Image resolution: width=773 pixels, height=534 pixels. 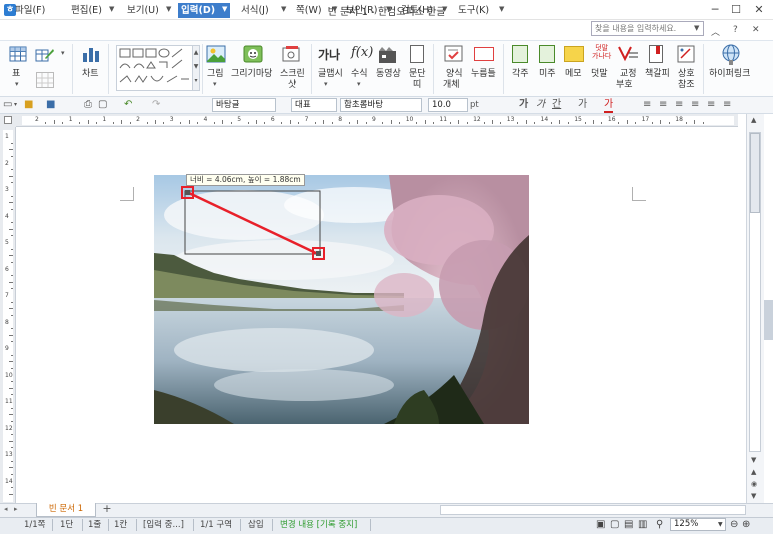 What do you see at coordinates (388, 74) in the screenshot?
I see `video-label: 동영상` at bounding box center [388, 74].